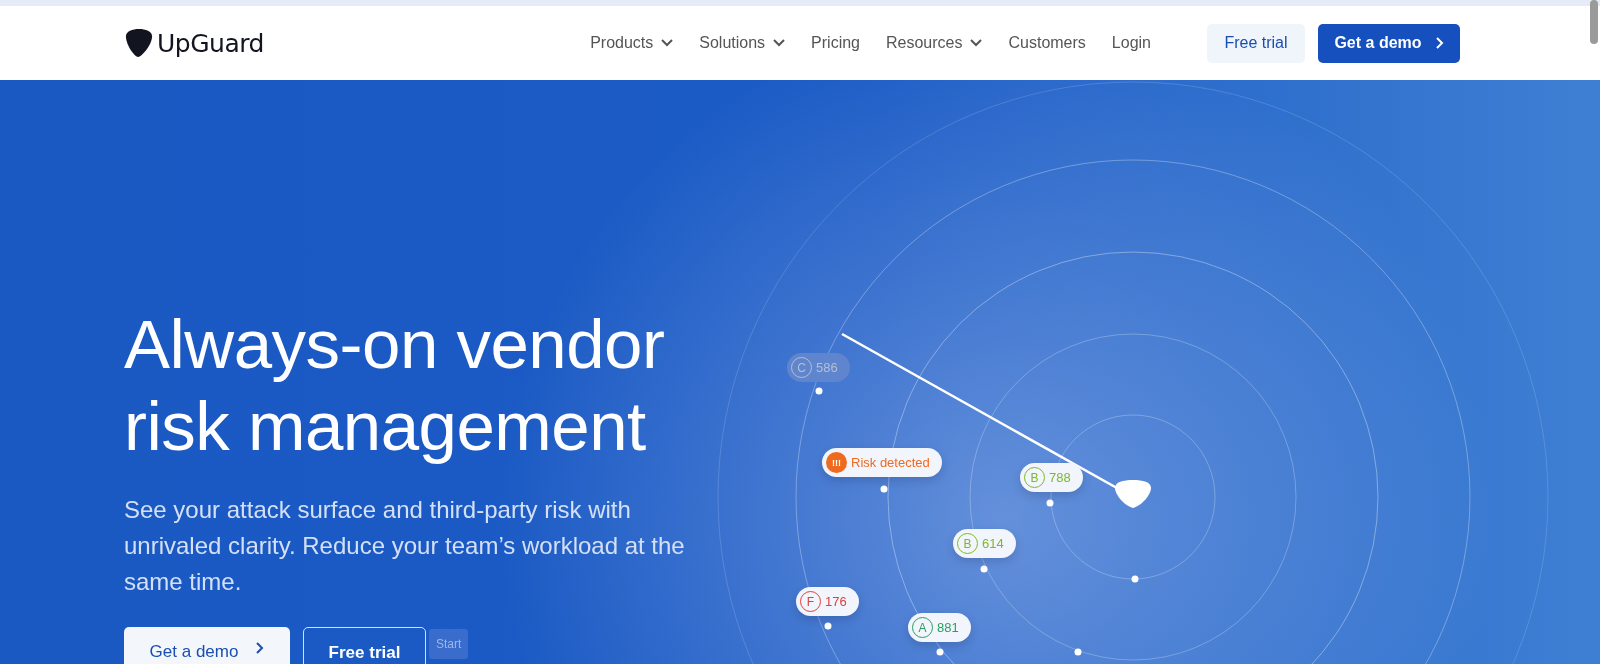 The image size is (1600, 664). I want to click on hero-heading: Always-on vendor risk management, so click(395, 386).